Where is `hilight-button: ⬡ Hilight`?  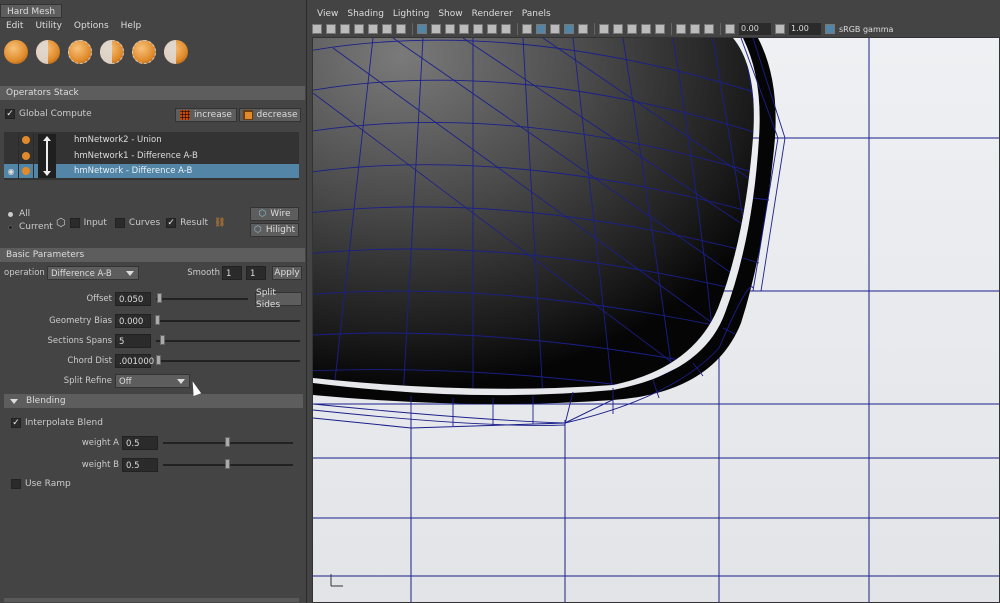
hilight-button: ⬡ Hilight is located at coordinates (274, 230).